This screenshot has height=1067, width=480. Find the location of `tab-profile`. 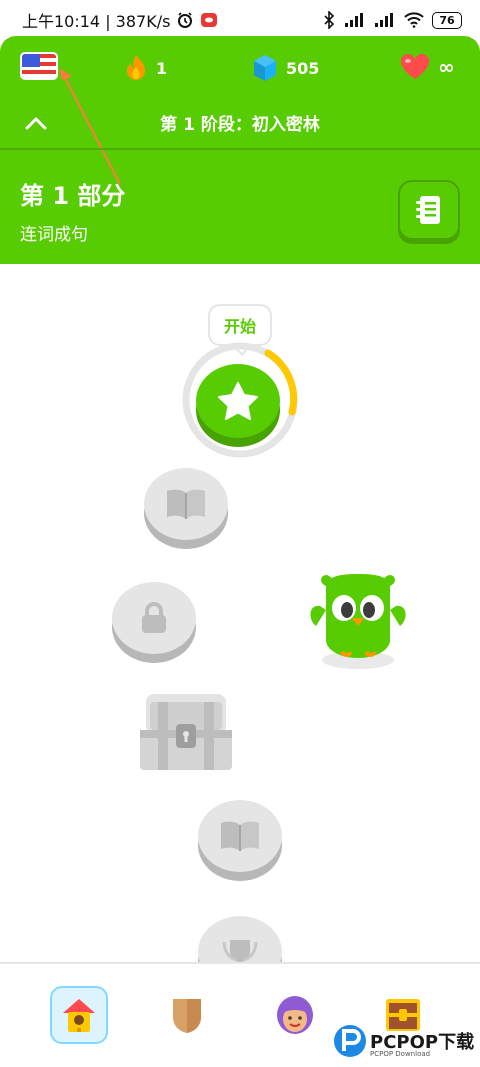

tab-profile is located at coordinates (295, 1015).